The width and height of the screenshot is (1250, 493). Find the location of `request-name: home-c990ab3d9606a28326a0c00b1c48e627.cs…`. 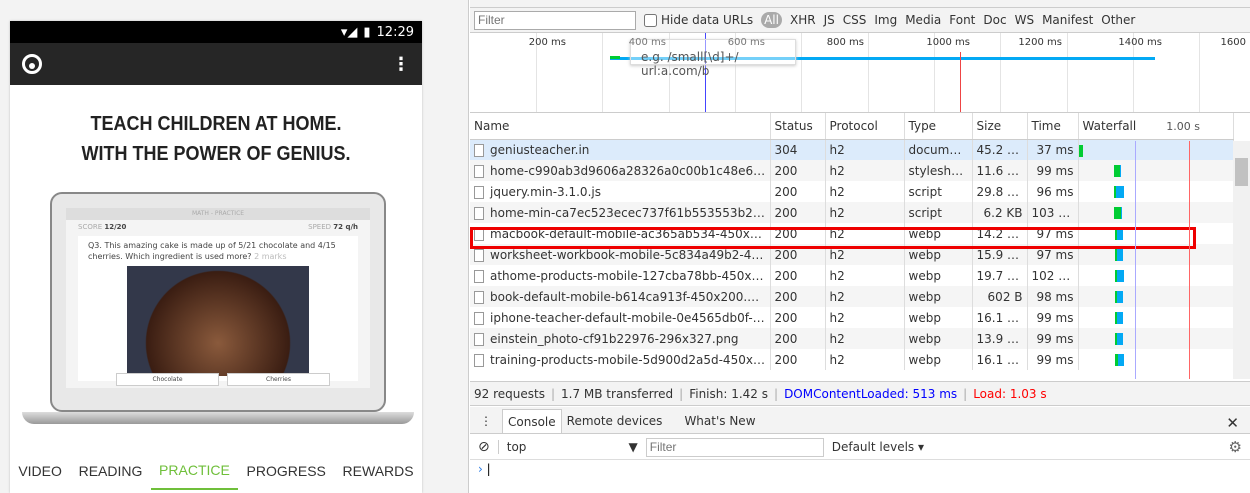

request-name: home-c990ab3d9606a28326a0c00b1c48e627.cs… is located at coordinates (620, 170).